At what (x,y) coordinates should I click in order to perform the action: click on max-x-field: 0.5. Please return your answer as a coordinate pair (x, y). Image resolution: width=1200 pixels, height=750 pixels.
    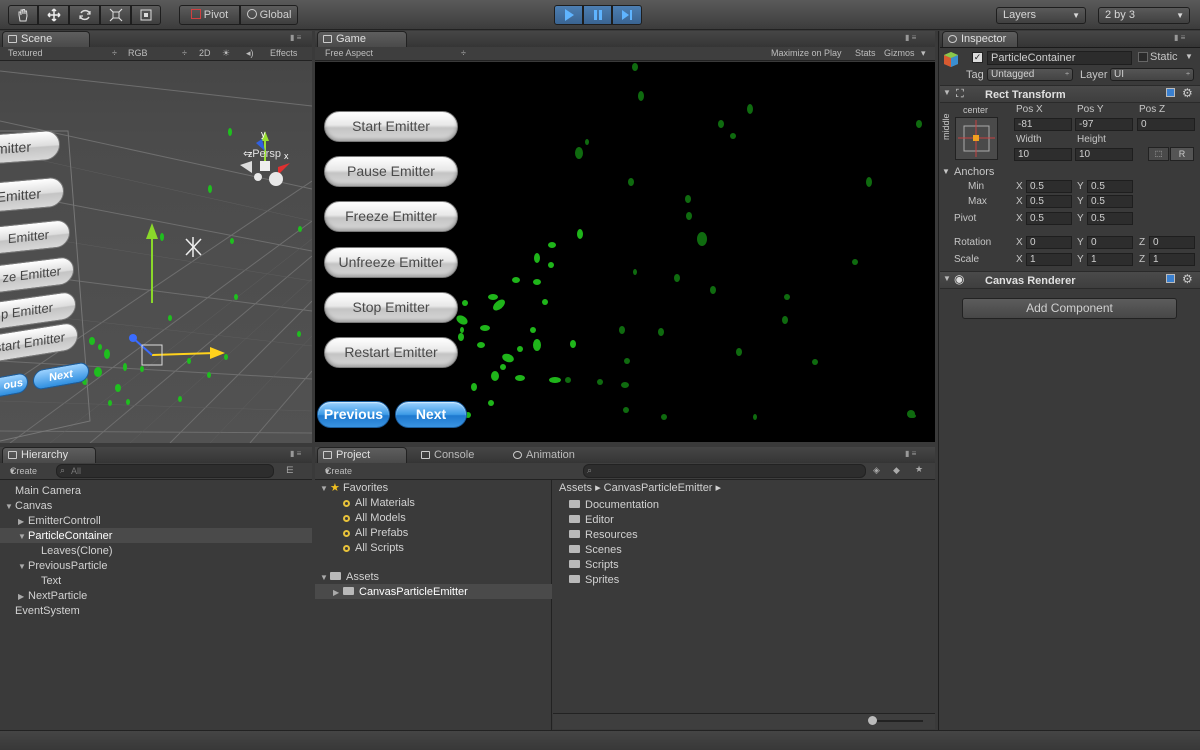
    Looking at the image, I should click on (1049, 201).